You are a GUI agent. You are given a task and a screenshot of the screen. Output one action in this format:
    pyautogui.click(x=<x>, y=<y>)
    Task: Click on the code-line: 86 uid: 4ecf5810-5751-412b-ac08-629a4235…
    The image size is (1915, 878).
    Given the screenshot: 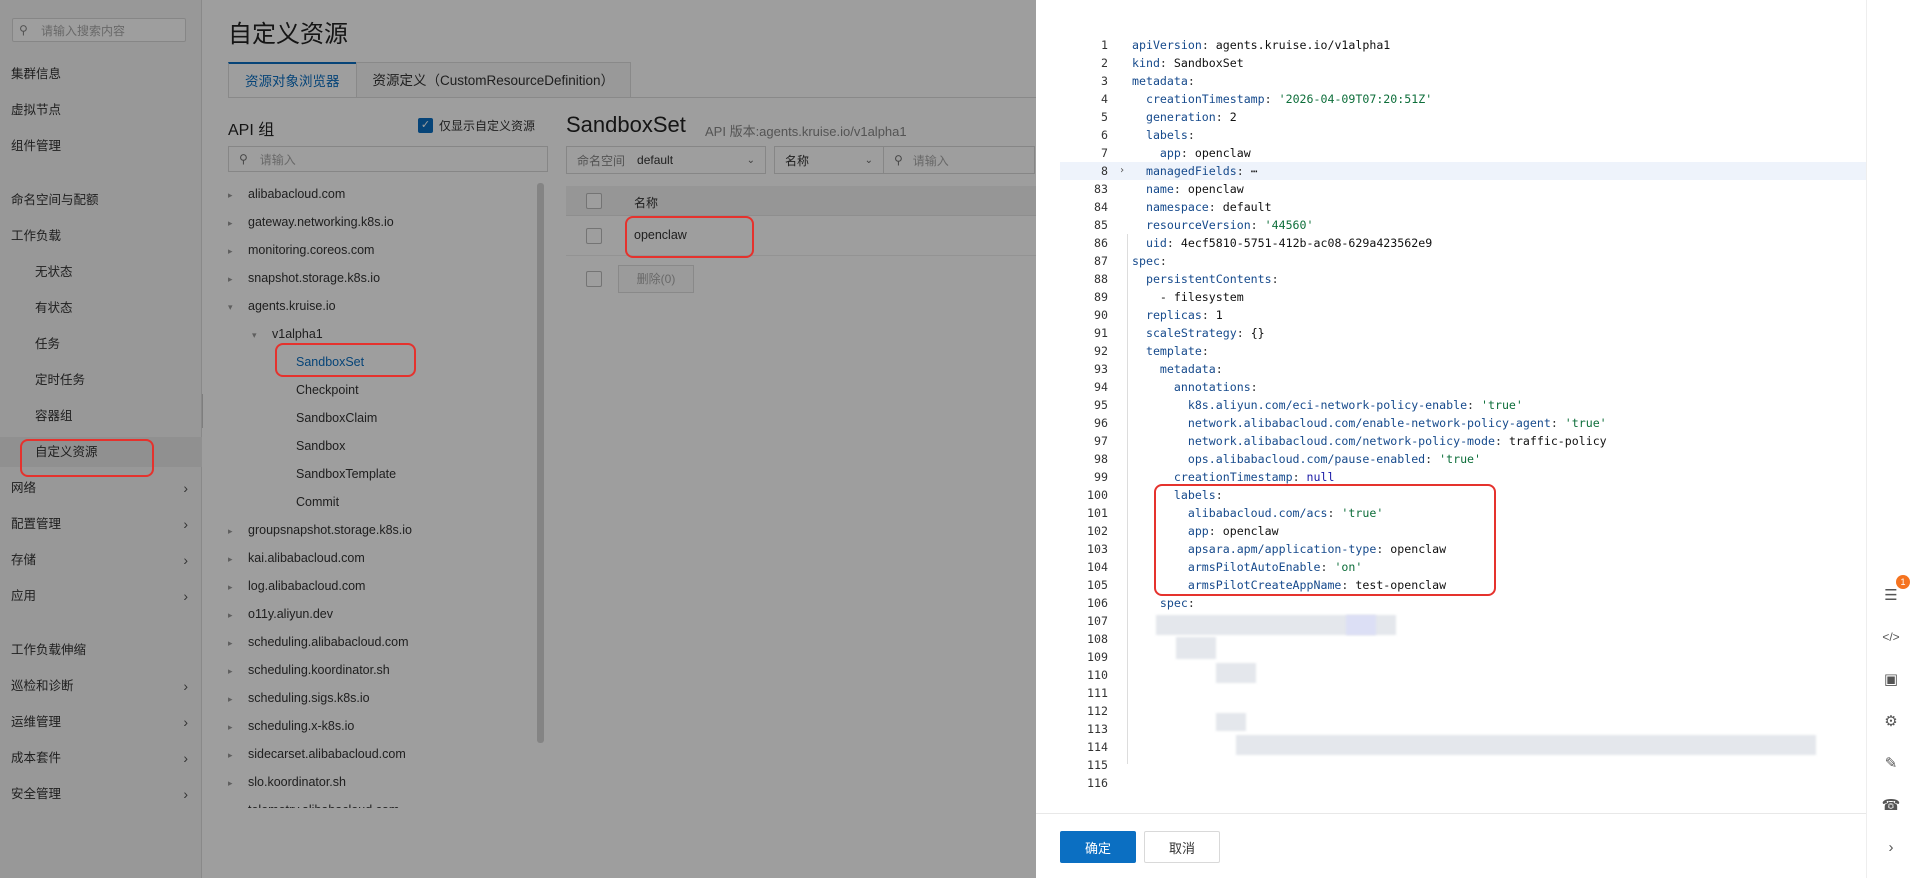 What is the action you would take?
    pyautogui.click(x=1463, y=243)
    